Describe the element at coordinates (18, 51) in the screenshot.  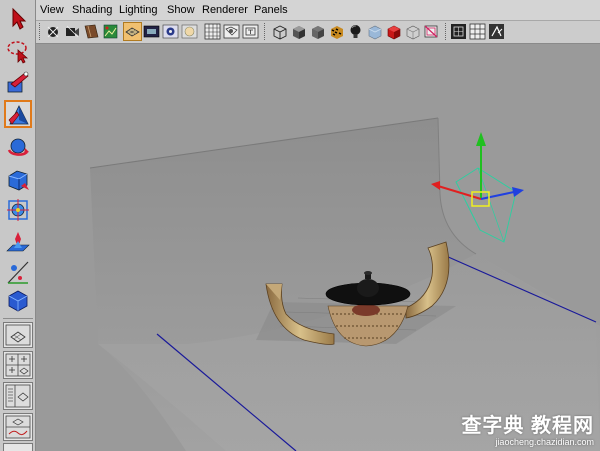
I see `lasso-select-icon` at that location.